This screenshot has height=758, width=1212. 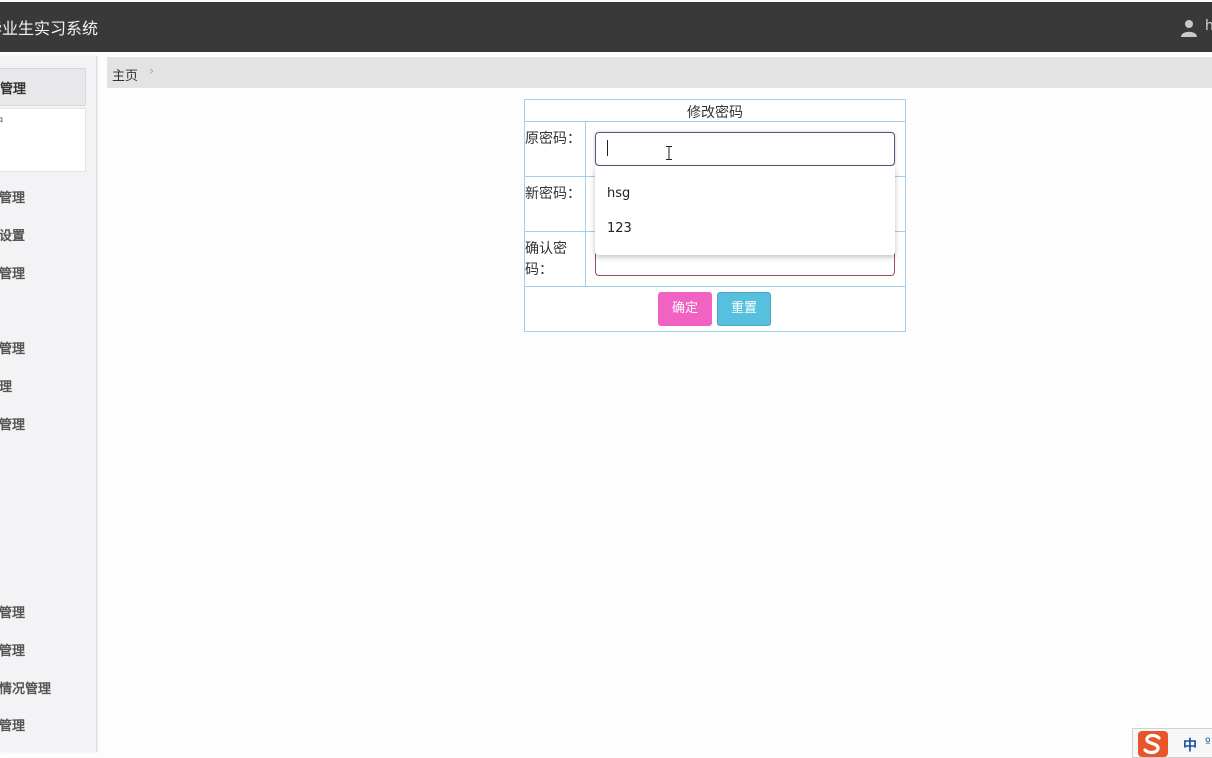 What do you see at coordinates (1172, 743) in the screenshot?
I see `ime-toolbar: 中 º` at bounding box center [1172, 743].